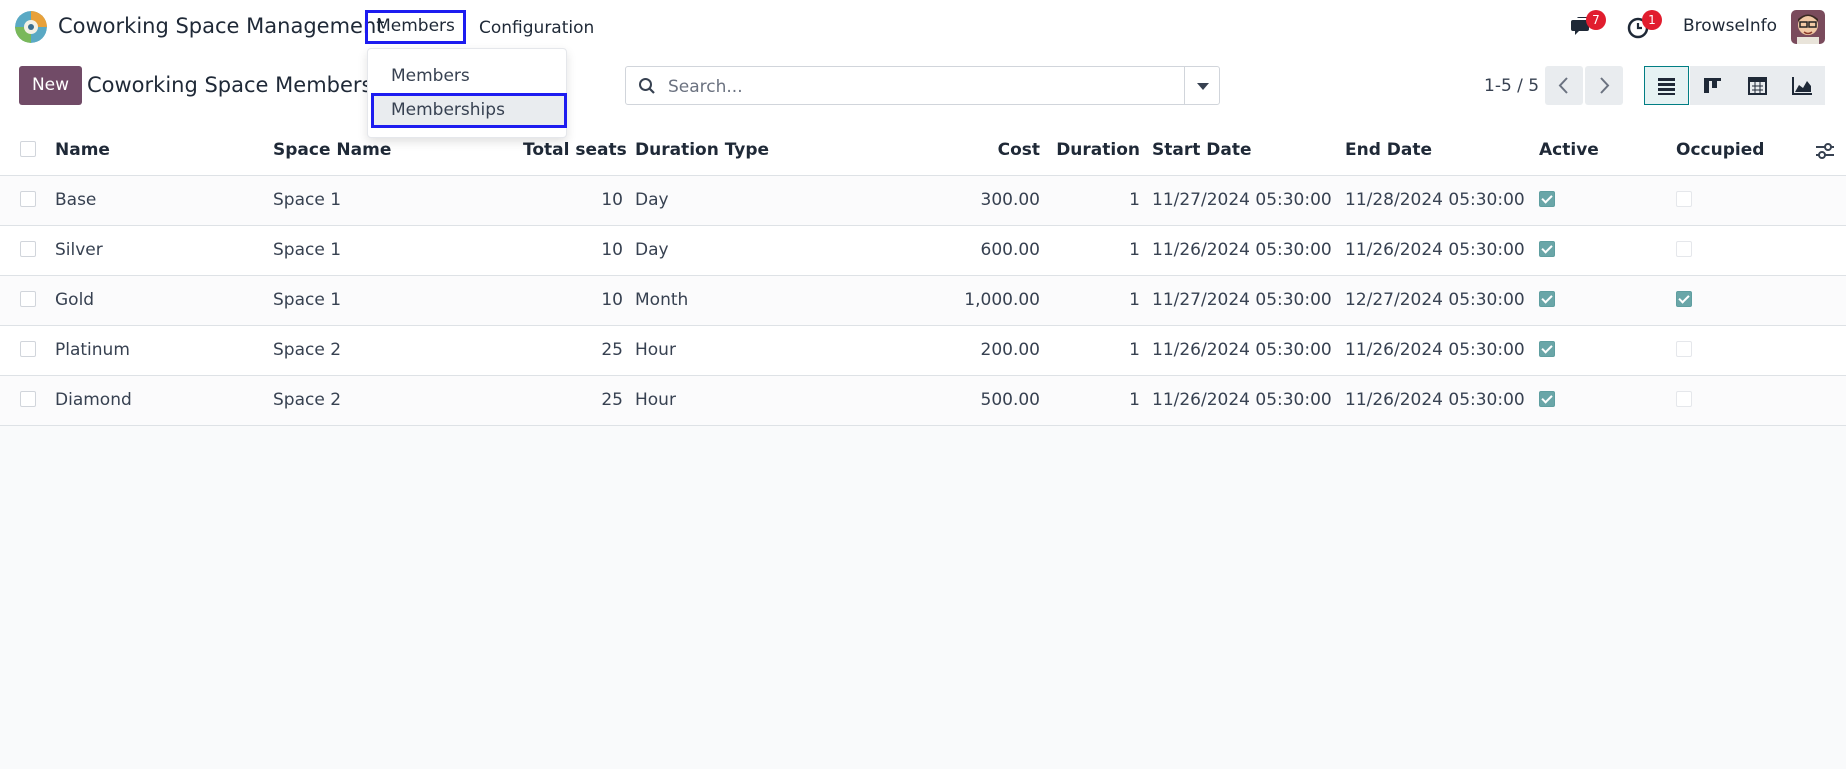  Describe the element at coordinates (647, 86) in the screenshot. I see `search-icon` at that location.